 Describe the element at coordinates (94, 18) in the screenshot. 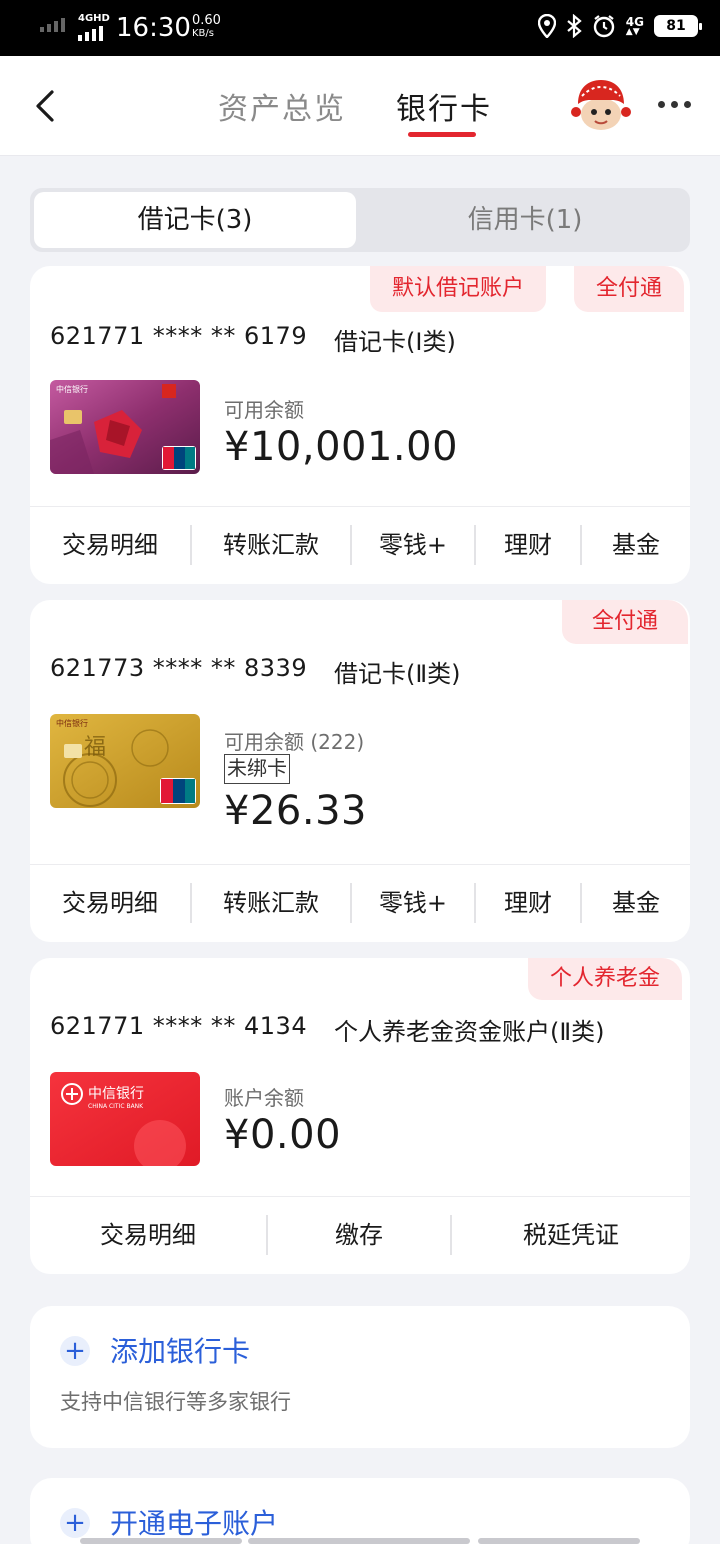

I see `network-type: 4GHD` at that location.